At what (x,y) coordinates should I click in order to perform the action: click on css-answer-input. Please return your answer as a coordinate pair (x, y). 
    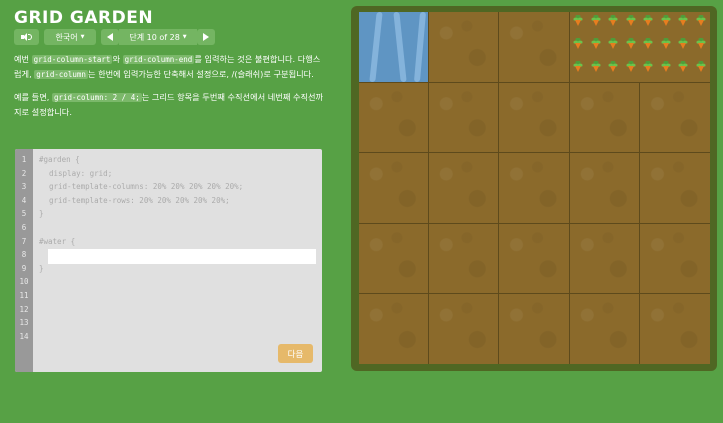
    Looking at the image, I should click on (182, 256).